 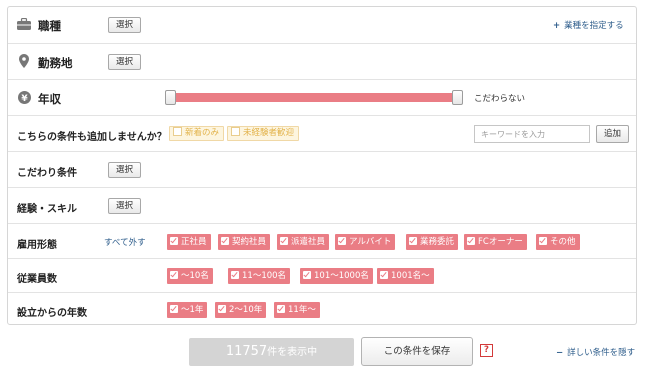 I want to click on show-results-button: 11757件を表示中, so click(x=271, y=352).